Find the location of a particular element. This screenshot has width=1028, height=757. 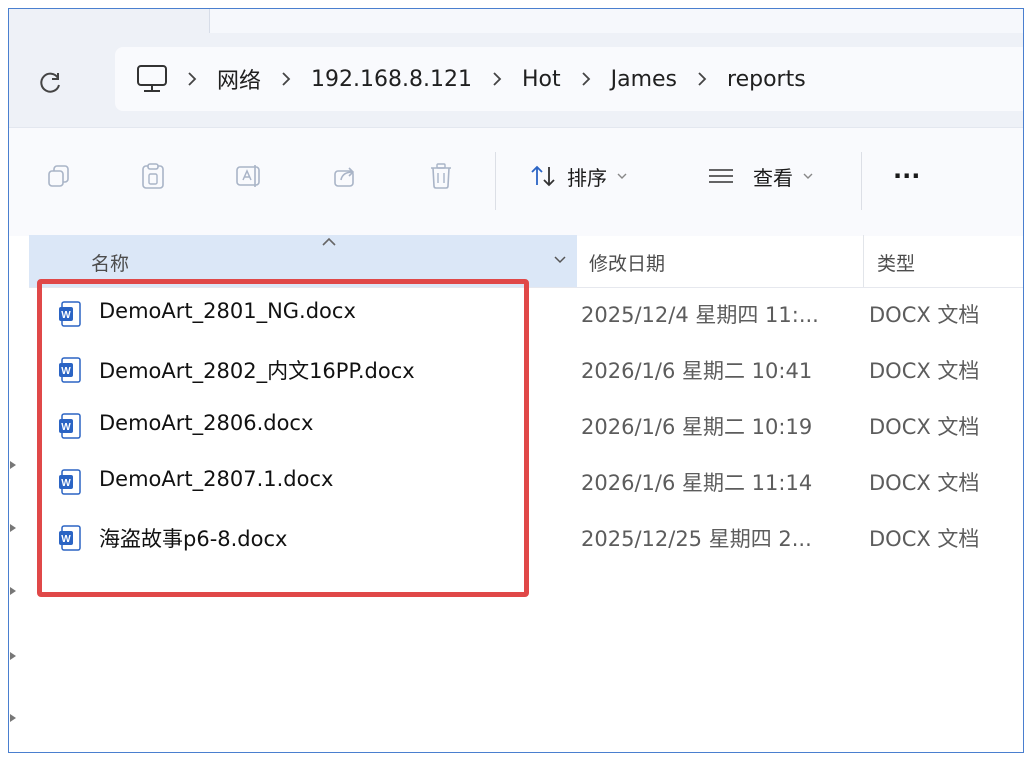

tab-strip is located at coordinates (516, 21).